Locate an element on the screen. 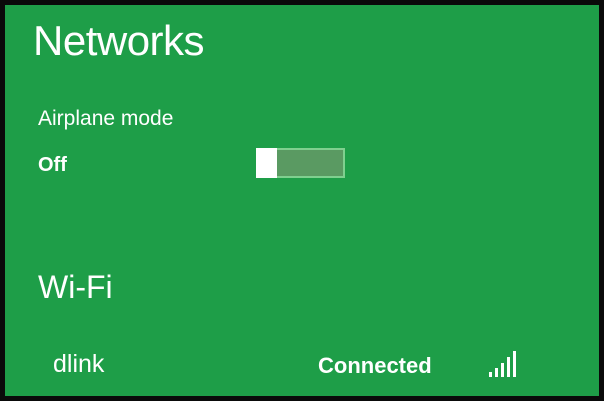 The height and width of the screenshot is (401, 604). toggle-knob is located at coordinates (266, 163).